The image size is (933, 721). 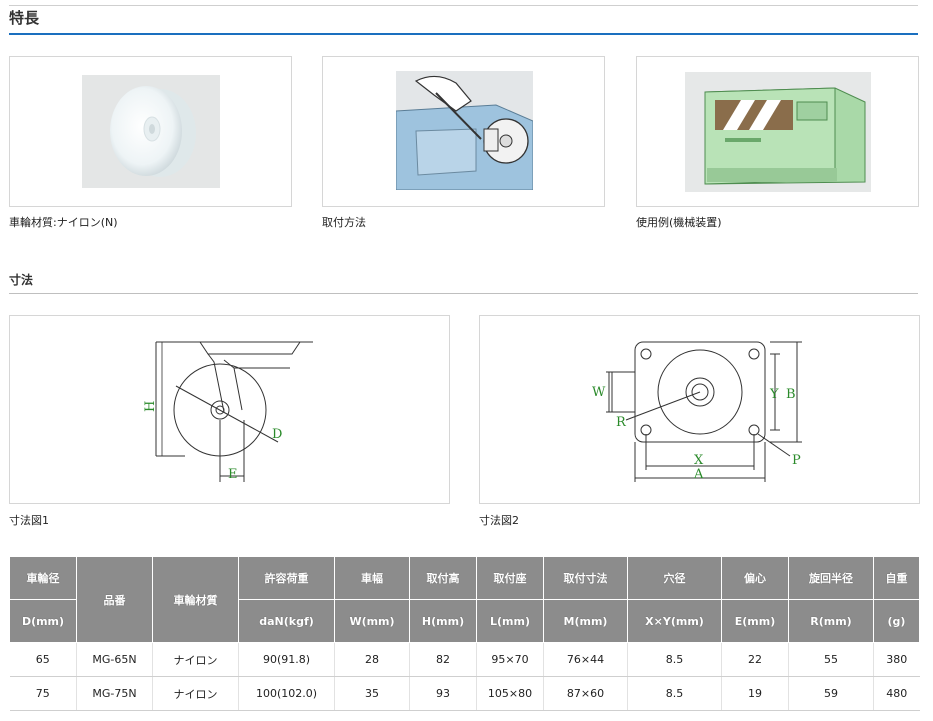 What do you see at coordinates (43, 693) in the screenshot?
I see `table-cell: 75` at bounding box center [43, 693].